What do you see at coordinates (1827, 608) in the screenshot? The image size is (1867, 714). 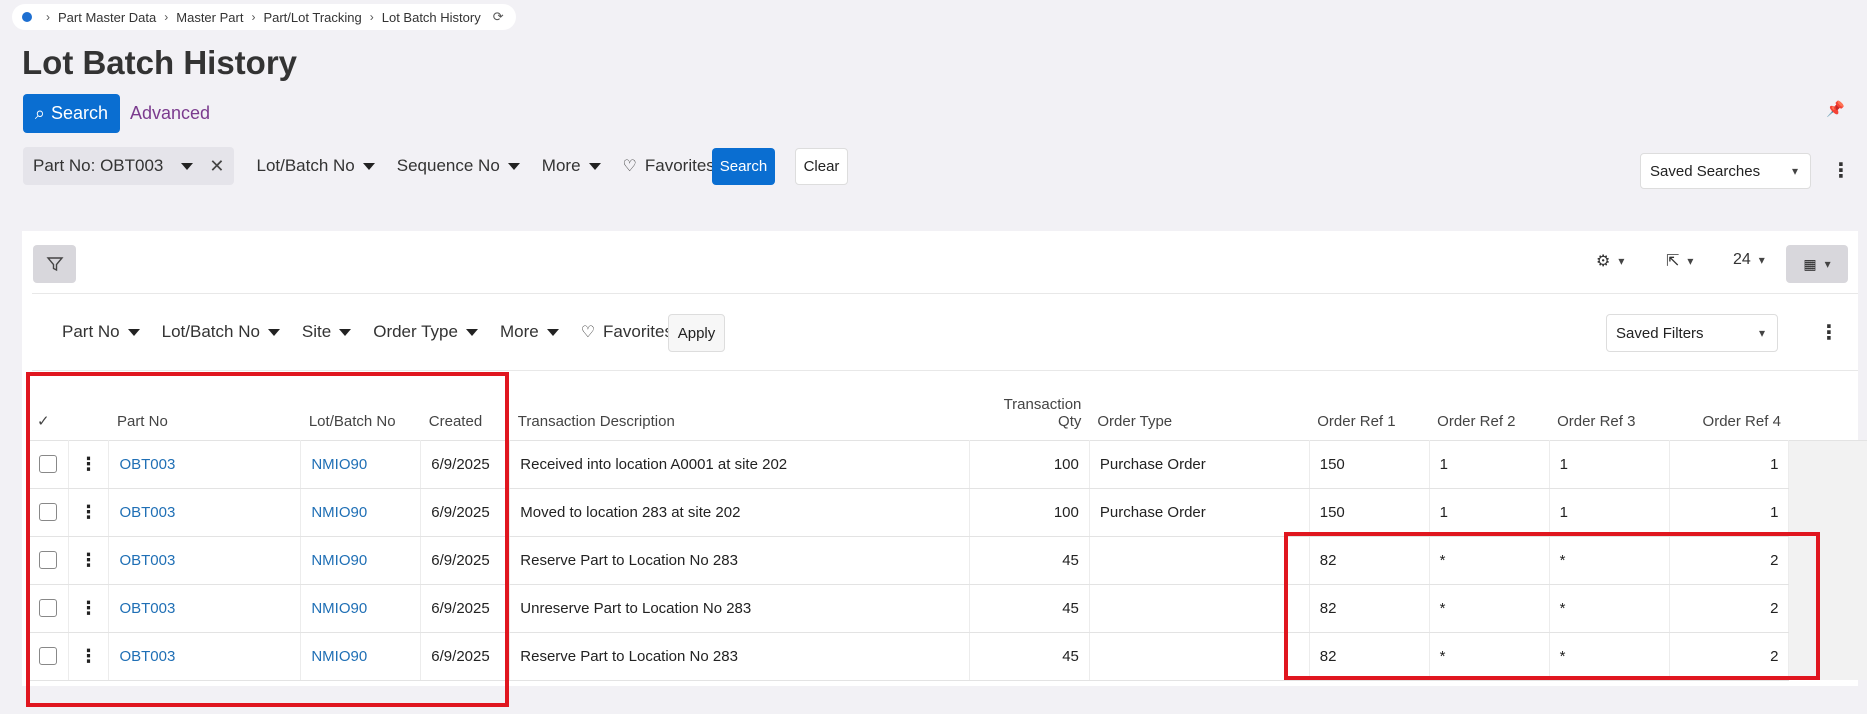 I see `row-filler` at bounding box center [1827, 608].